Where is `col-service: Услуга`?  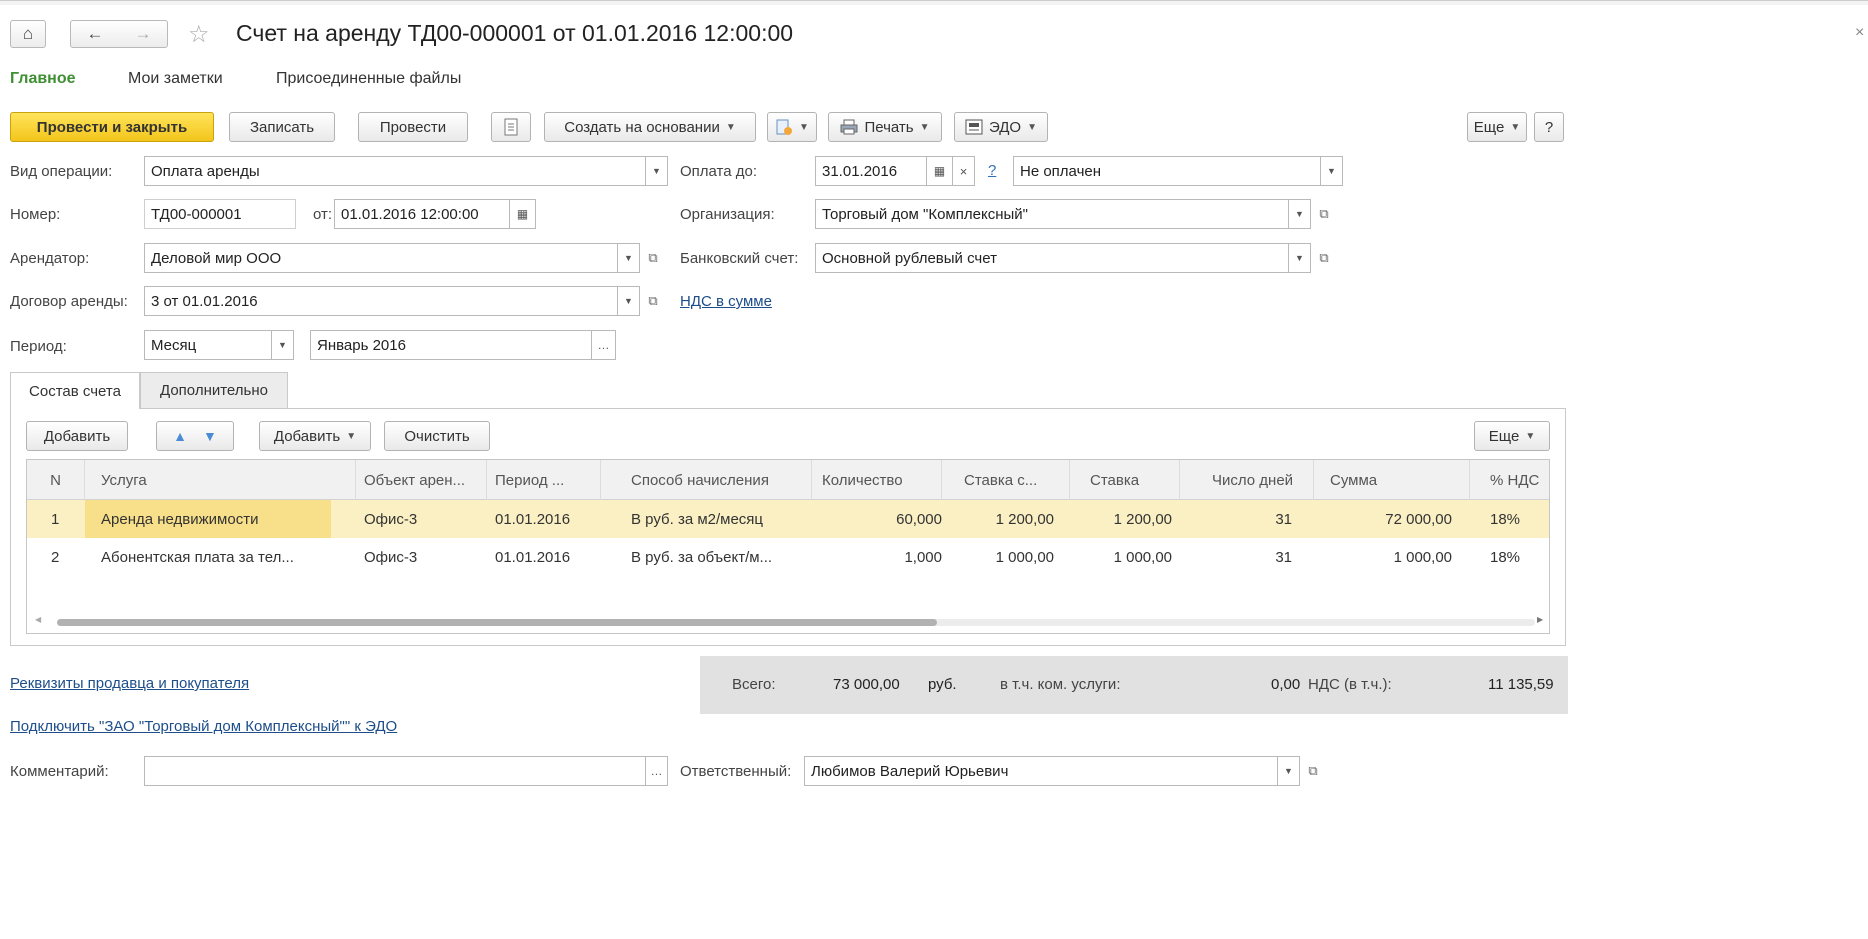 col-service: Услуга is located at coordinates (220, 480).